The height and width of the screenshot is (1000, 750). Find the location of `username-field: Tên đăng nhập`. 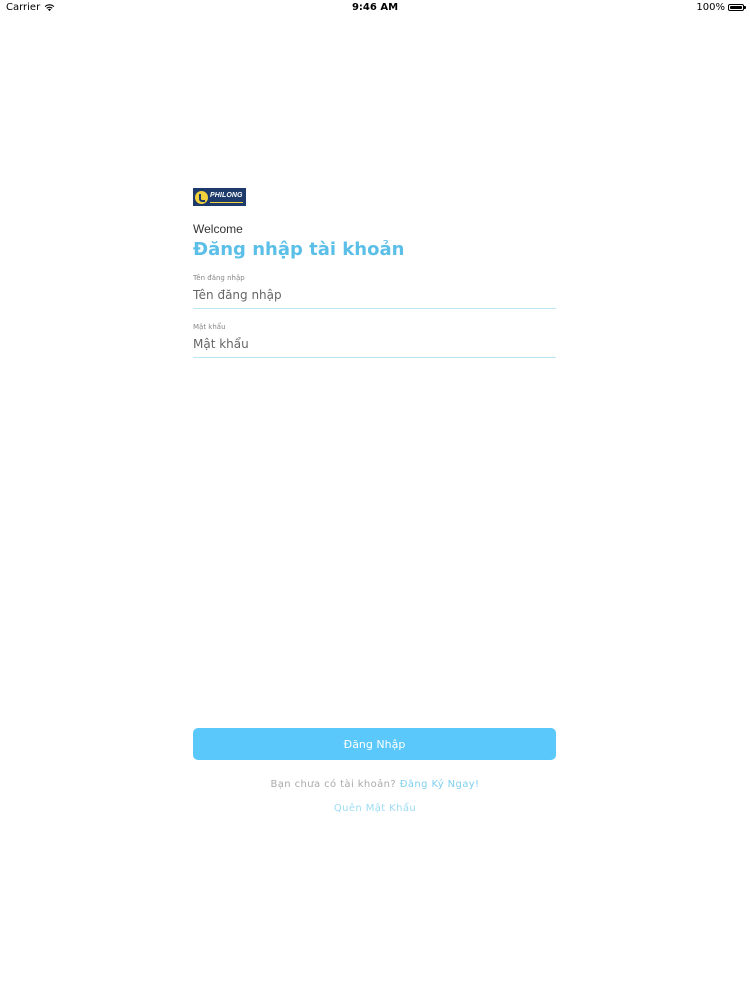

username-field: Tên đăng nhập is located at coordinates (374, 291).